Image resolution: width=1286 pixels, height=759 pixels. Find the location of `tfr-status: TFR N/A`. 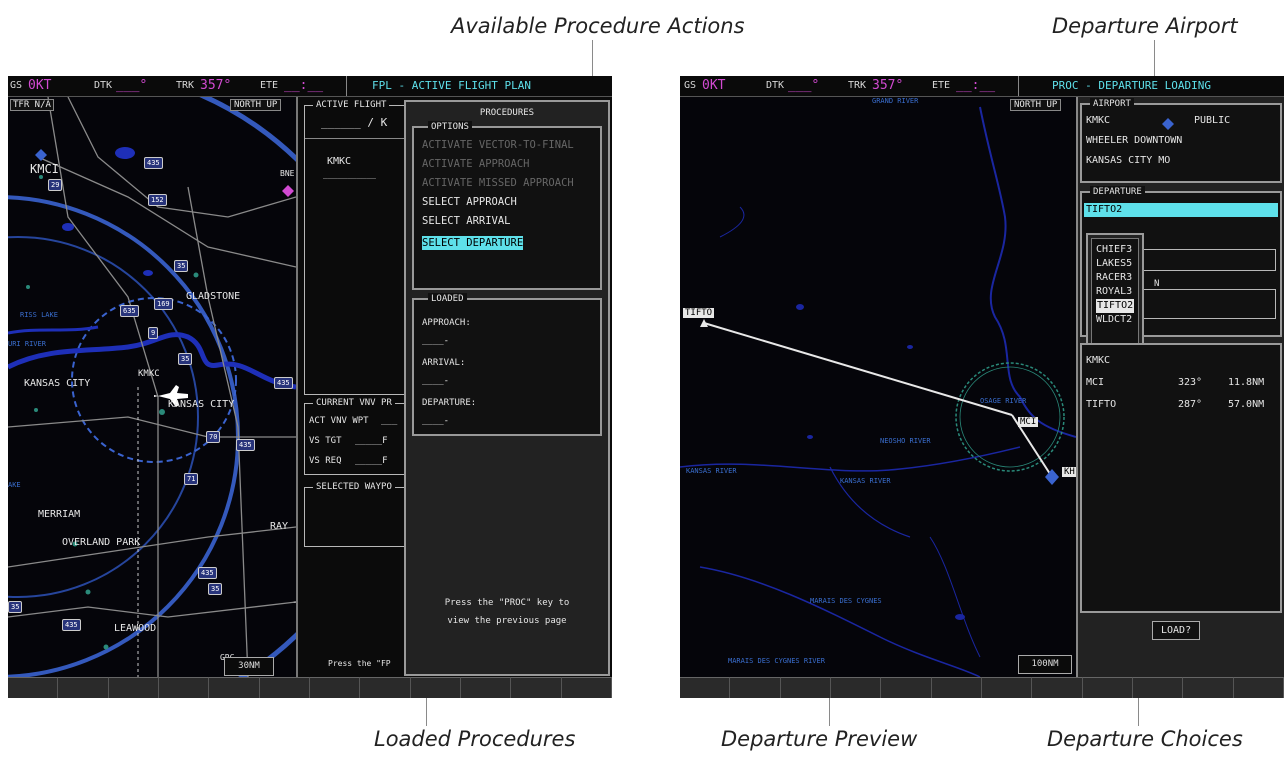

tfr-status: TFR N/A is located at coordinates (32, 105).